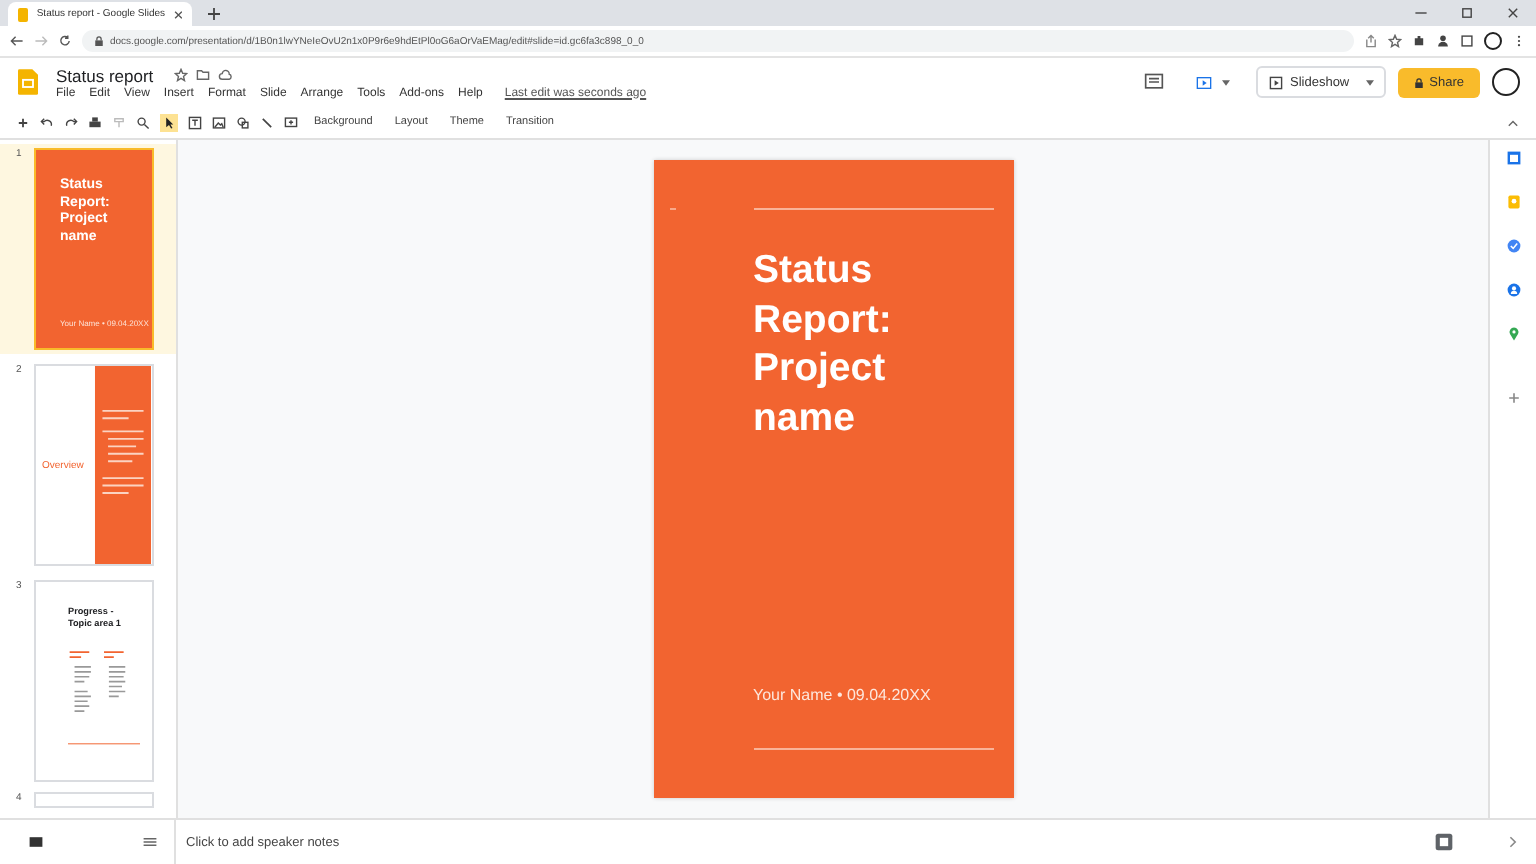 This screenshot has width=1536, height=864. Describe the element at coordinates (1443, 41) in the screenshot. I see `person-icon` at that location.